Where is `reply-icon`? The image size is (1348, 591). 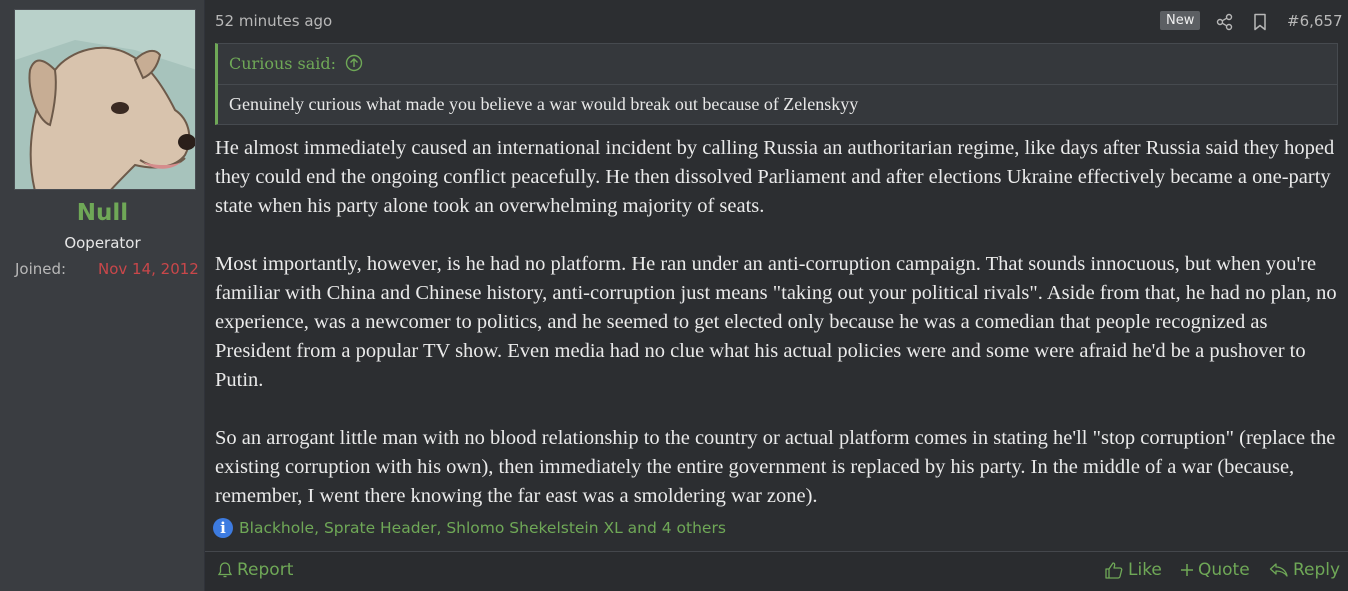 reply-icon is located at coordinates (1278, 570).